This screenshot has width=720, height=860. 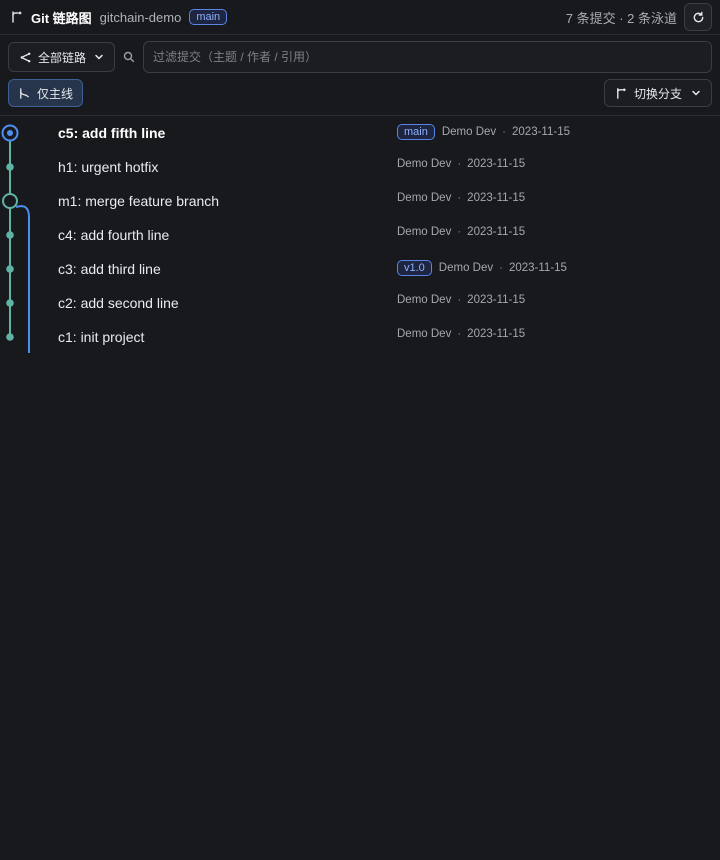 I want to click on ref-badge: v1.0, so click(x=414, y=268).